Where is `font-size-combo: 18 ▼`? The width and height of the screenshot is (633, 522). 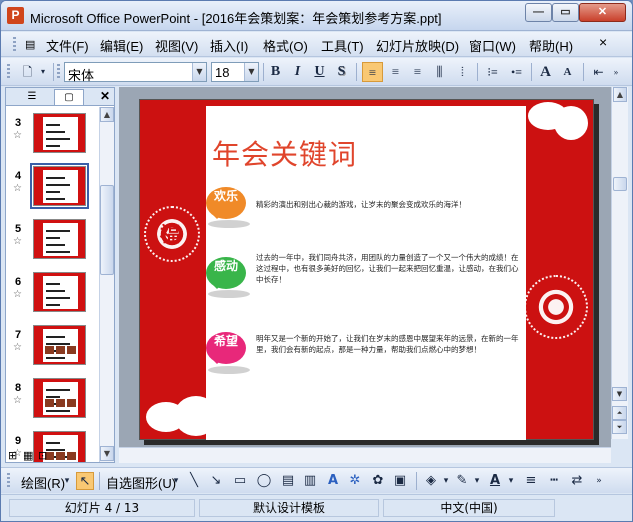 font-size-combo: 18 ▼ is located at coordinates (235, 72).